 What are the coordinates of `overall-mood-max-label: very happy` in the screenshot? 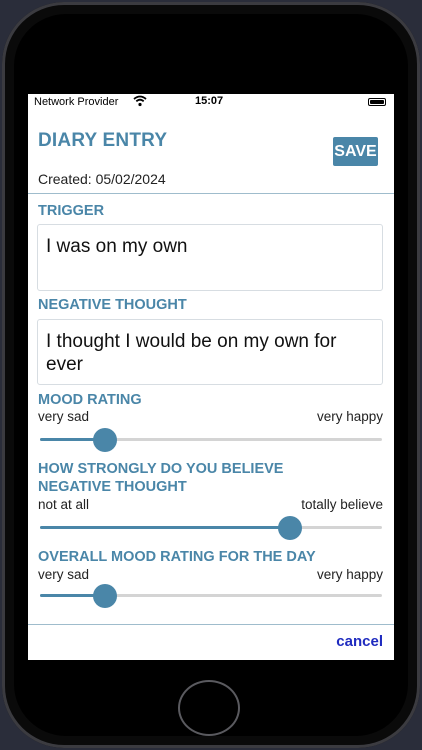 It's located at (349, 574).